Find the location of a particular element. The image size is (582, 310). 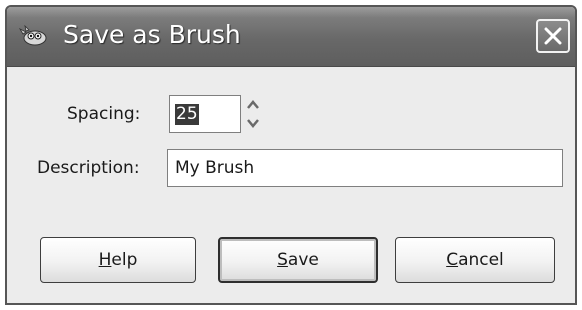

chevron-down-icon is located at coordinates (253, 123).